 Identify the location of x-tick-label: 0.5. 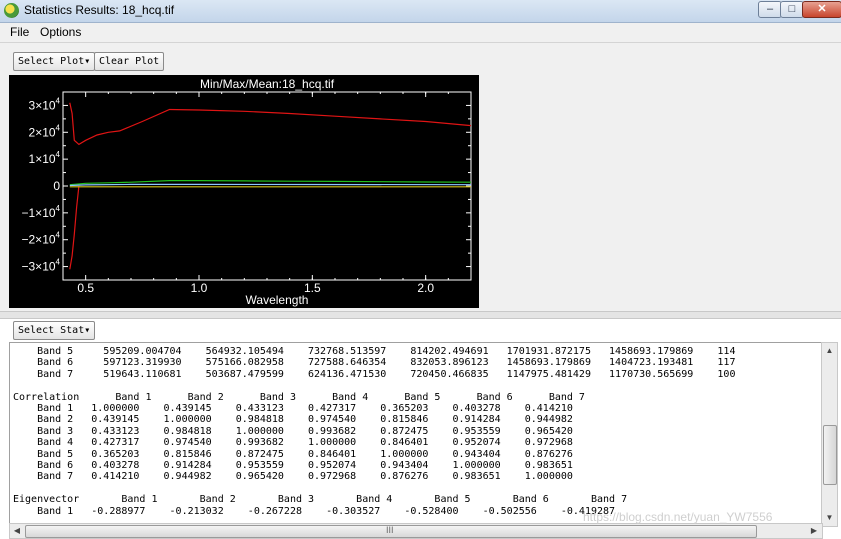
(85, 288).